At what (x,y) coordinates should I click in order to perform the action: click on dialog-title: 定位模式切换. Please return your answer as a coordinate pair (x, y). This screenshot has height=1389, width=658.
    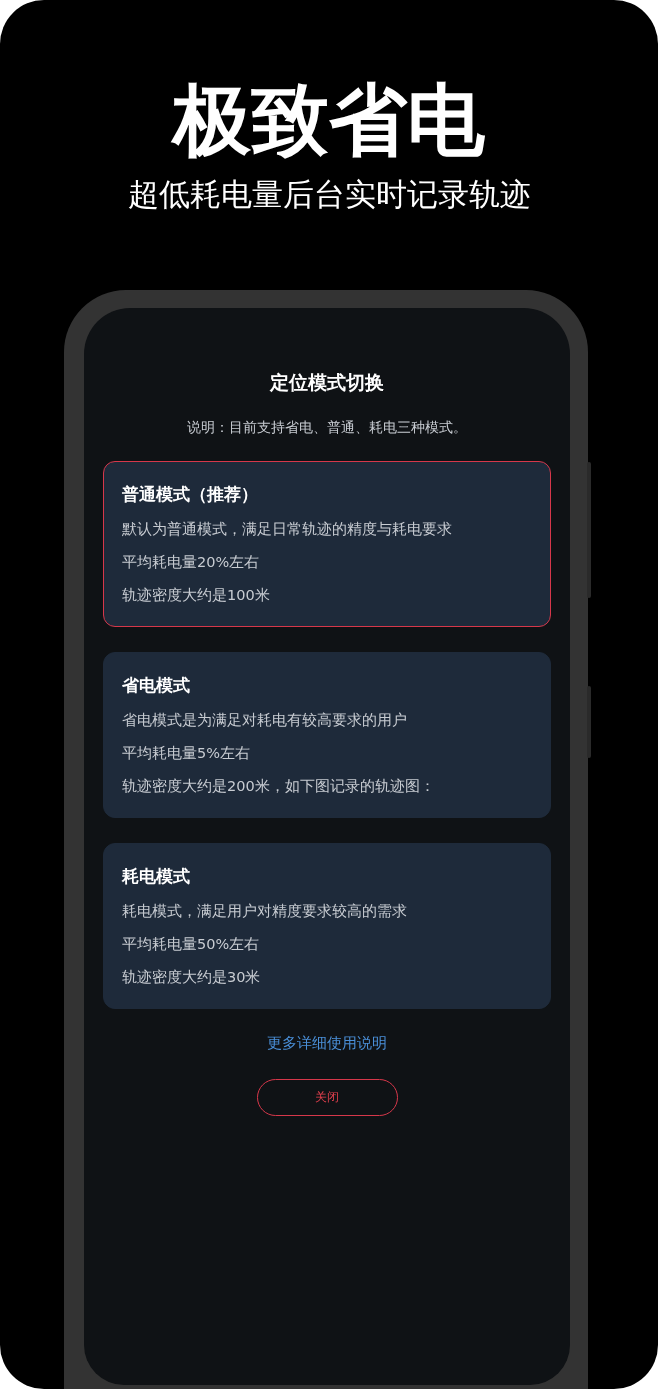
    Looking at the image, I should click on (327, 382).